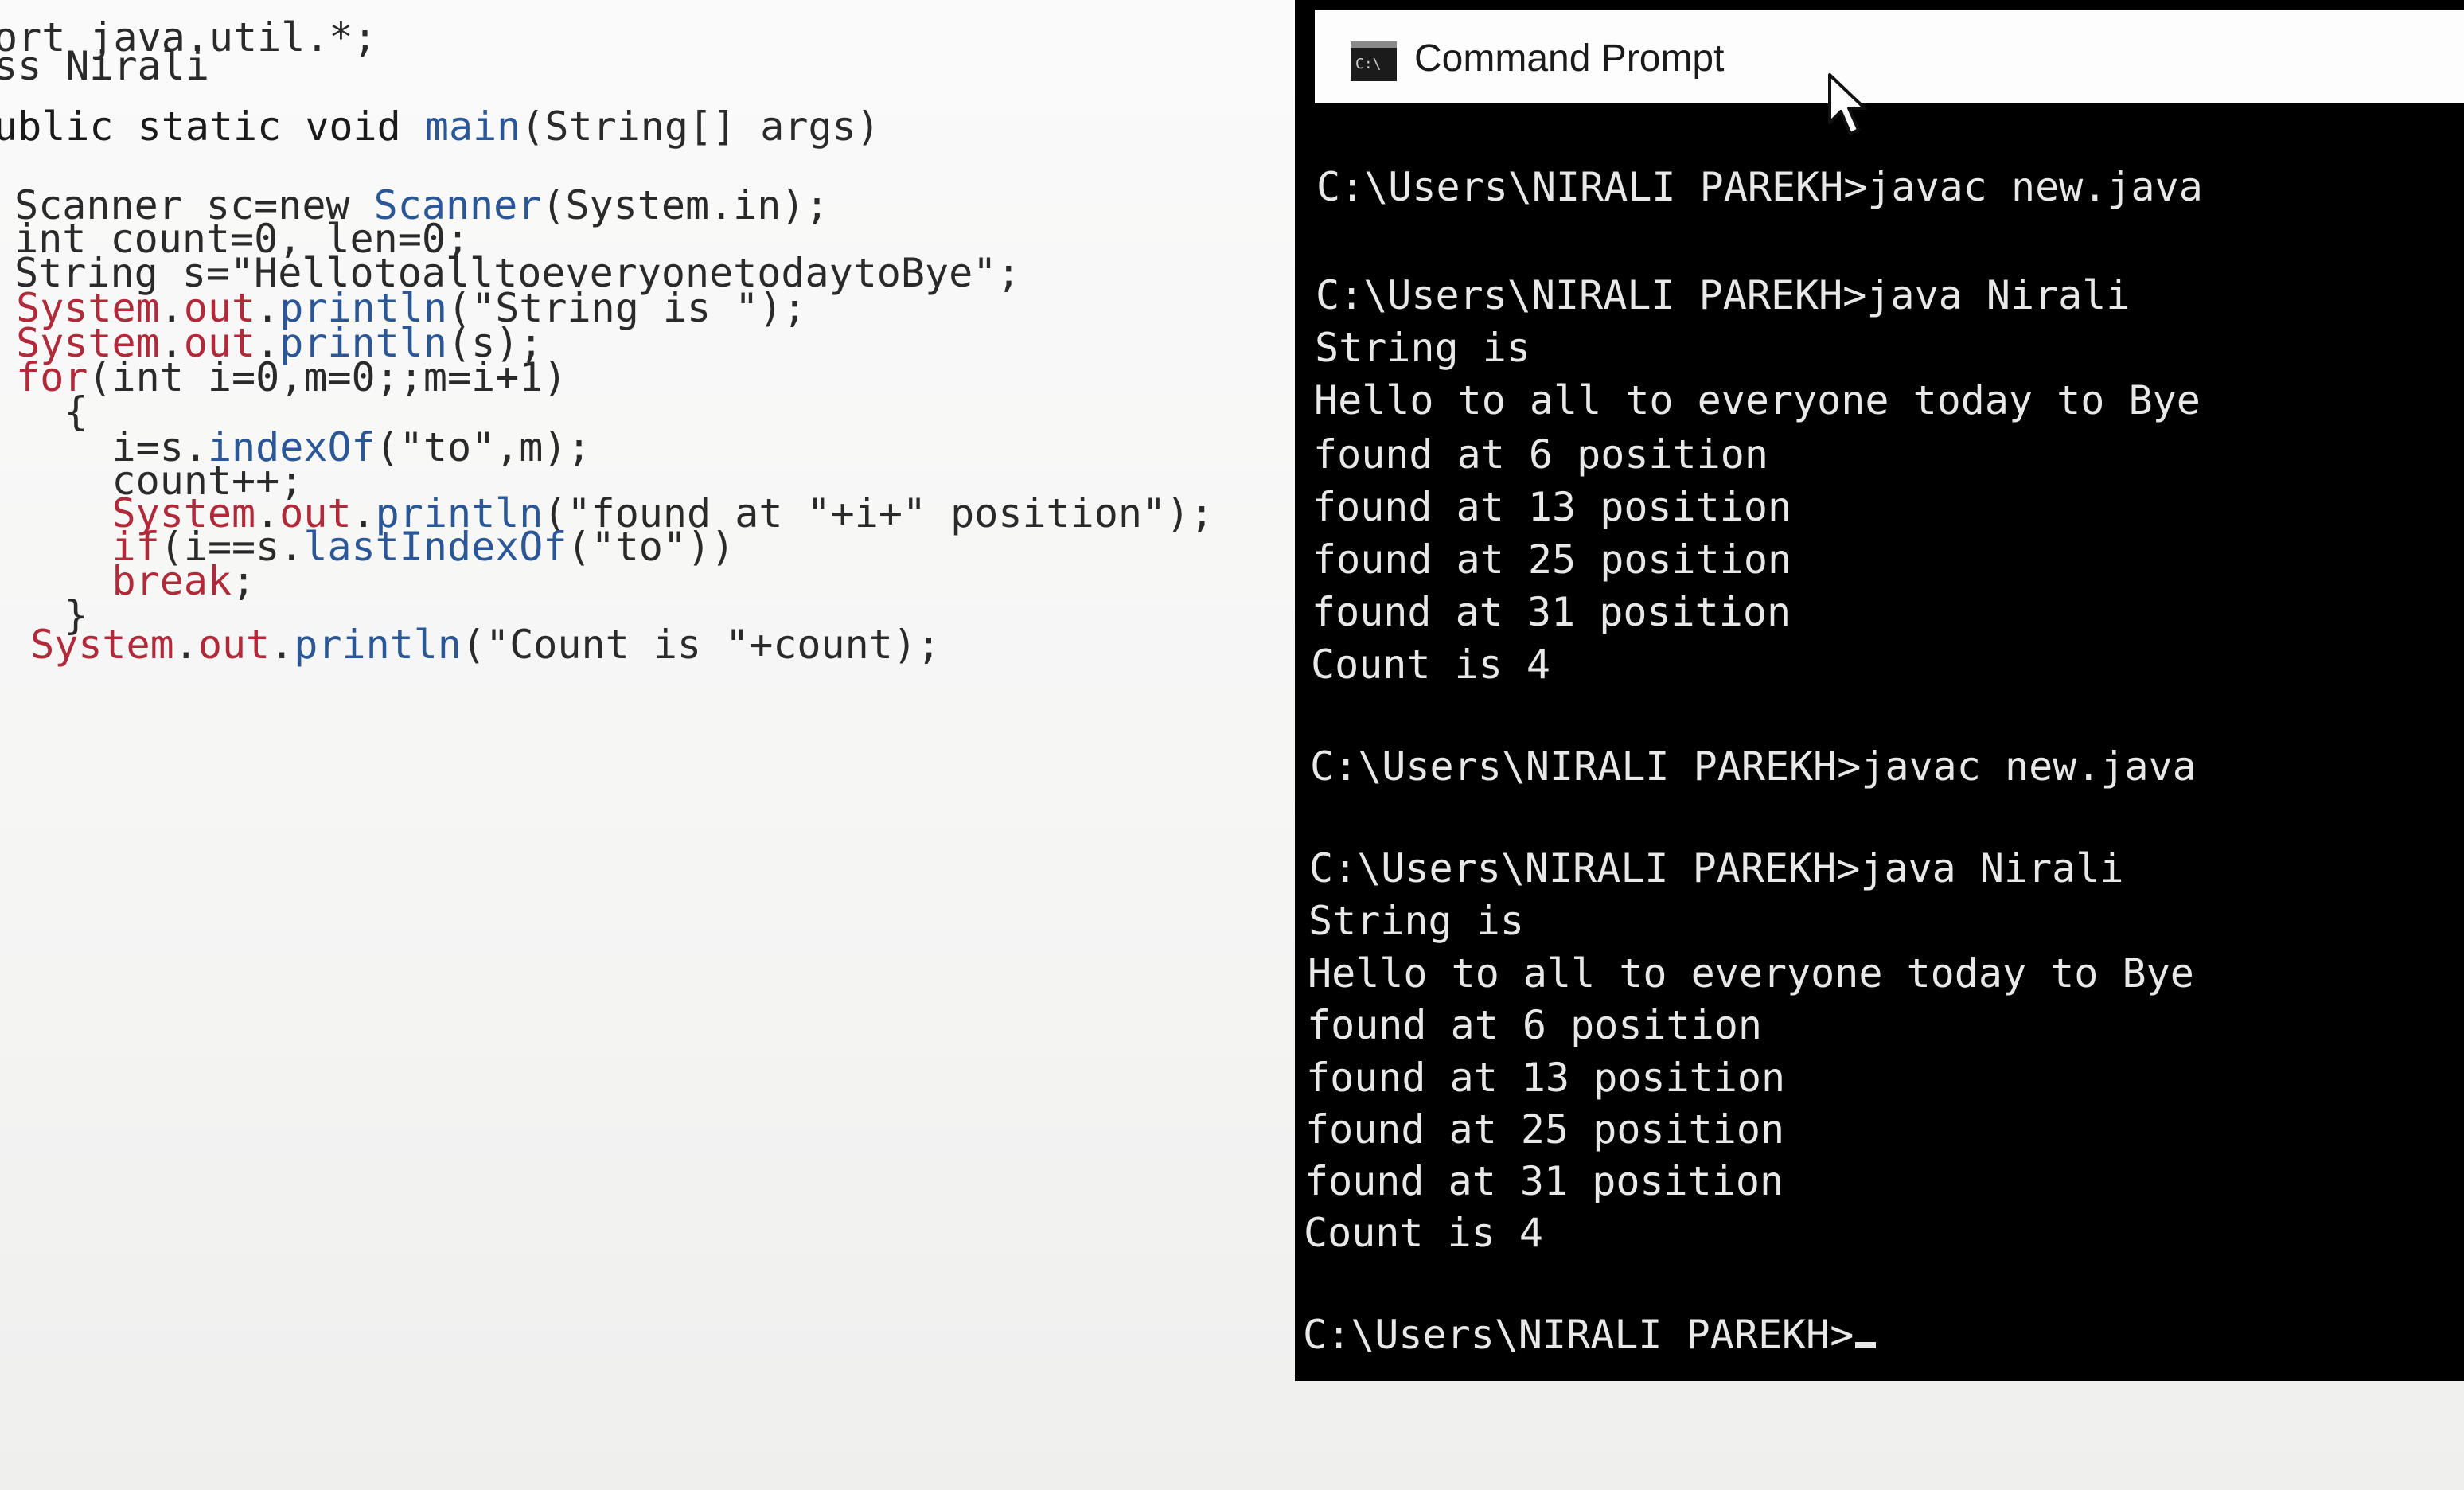 This screenshot has height=1490, width=2464. Describe the element at coordinates (234, 645) in the screenshot. I see `code-token: out` at that location.